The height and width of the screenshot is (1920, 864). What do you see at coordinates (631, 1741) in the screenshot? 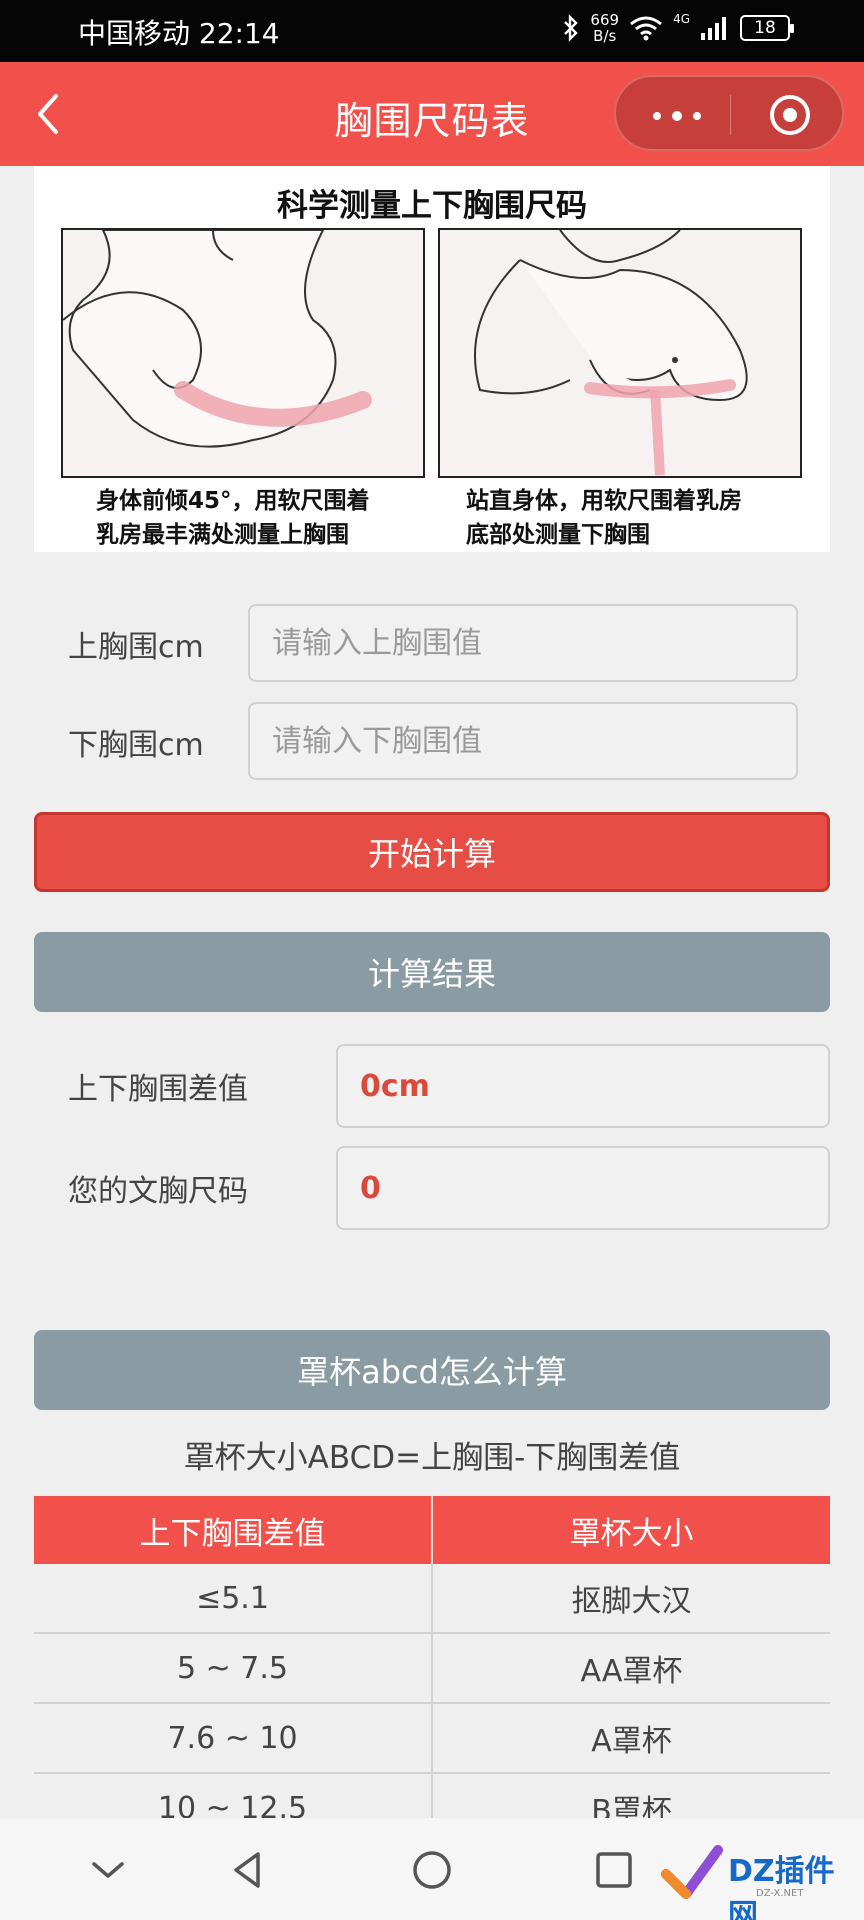
I see `table-cell: A罩杯` at bounding box center [631, 1741].